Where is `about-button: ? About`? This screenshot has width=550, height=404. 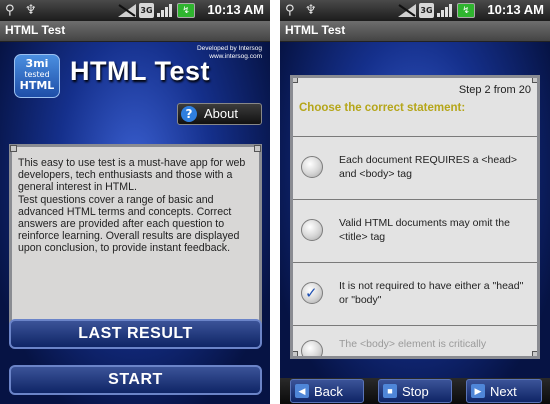
about-button: ? About is located at coordinates (219, 114).